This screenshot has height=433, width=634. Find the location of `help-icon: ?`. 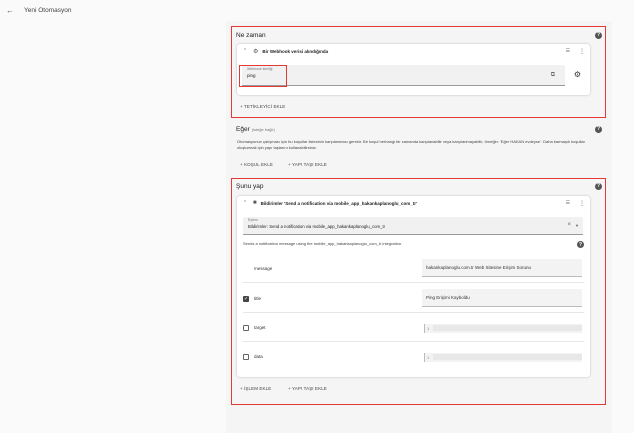

help-icon: ? is located at coordinates (598, 129).